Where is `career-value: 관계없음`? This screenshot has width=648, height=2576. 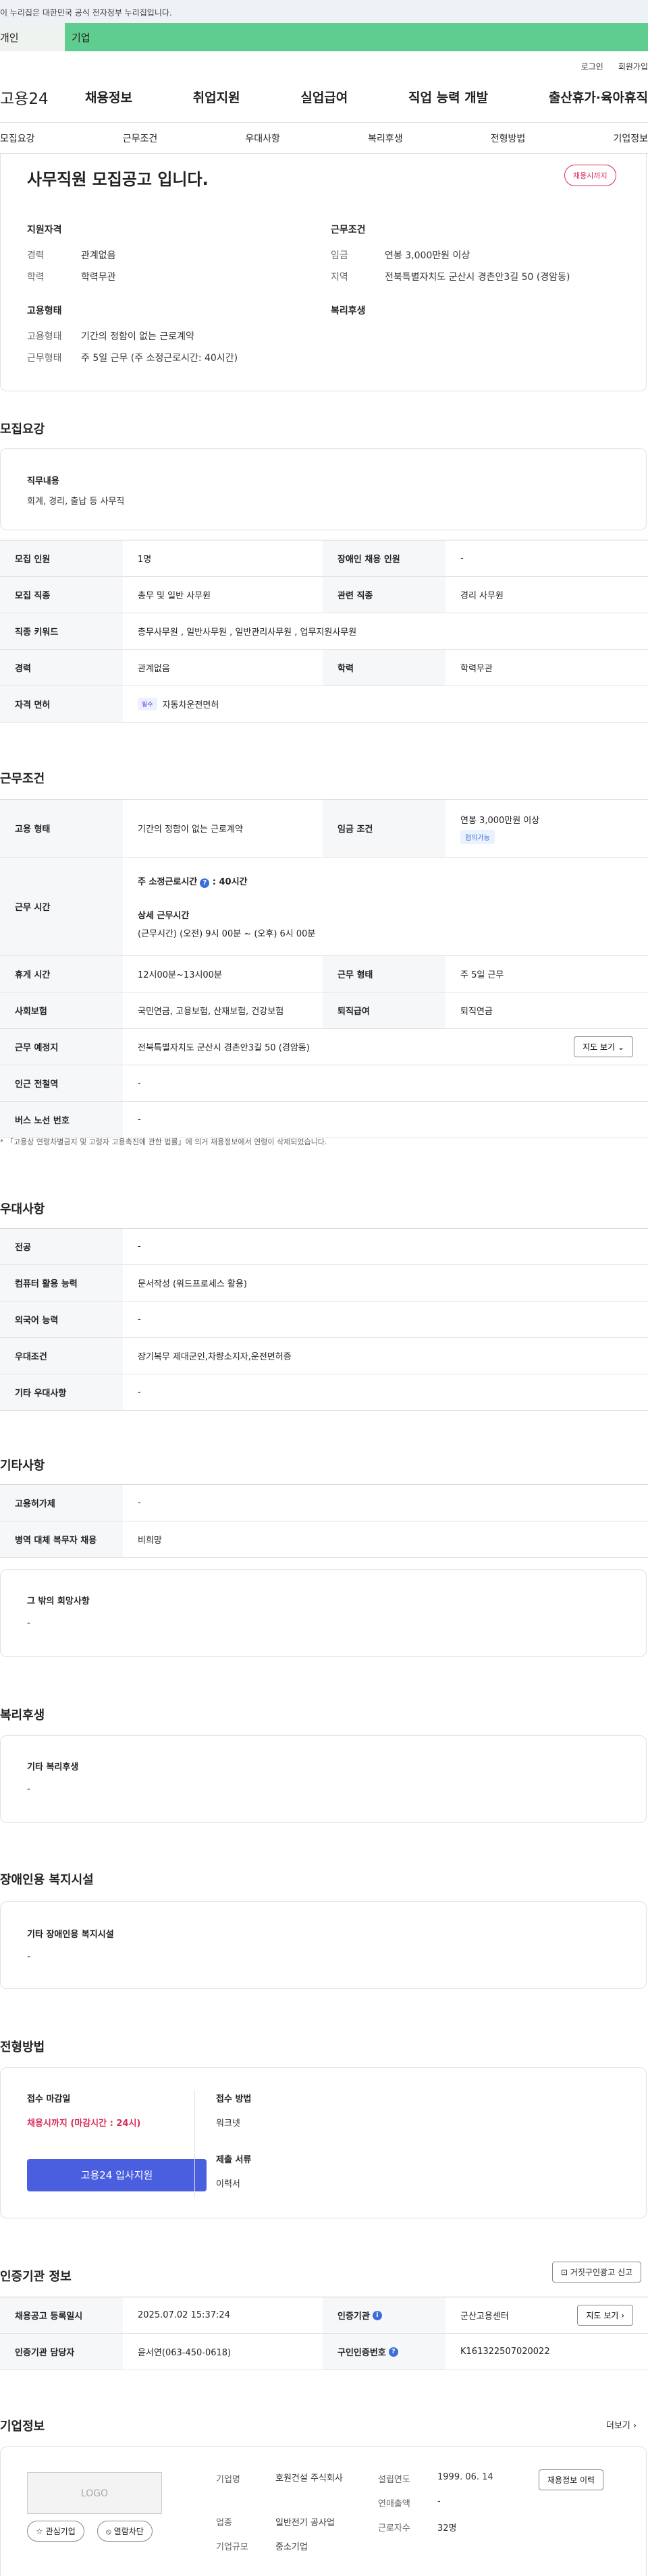
career-value: 관계없음 is located at coordinates (98, 255).